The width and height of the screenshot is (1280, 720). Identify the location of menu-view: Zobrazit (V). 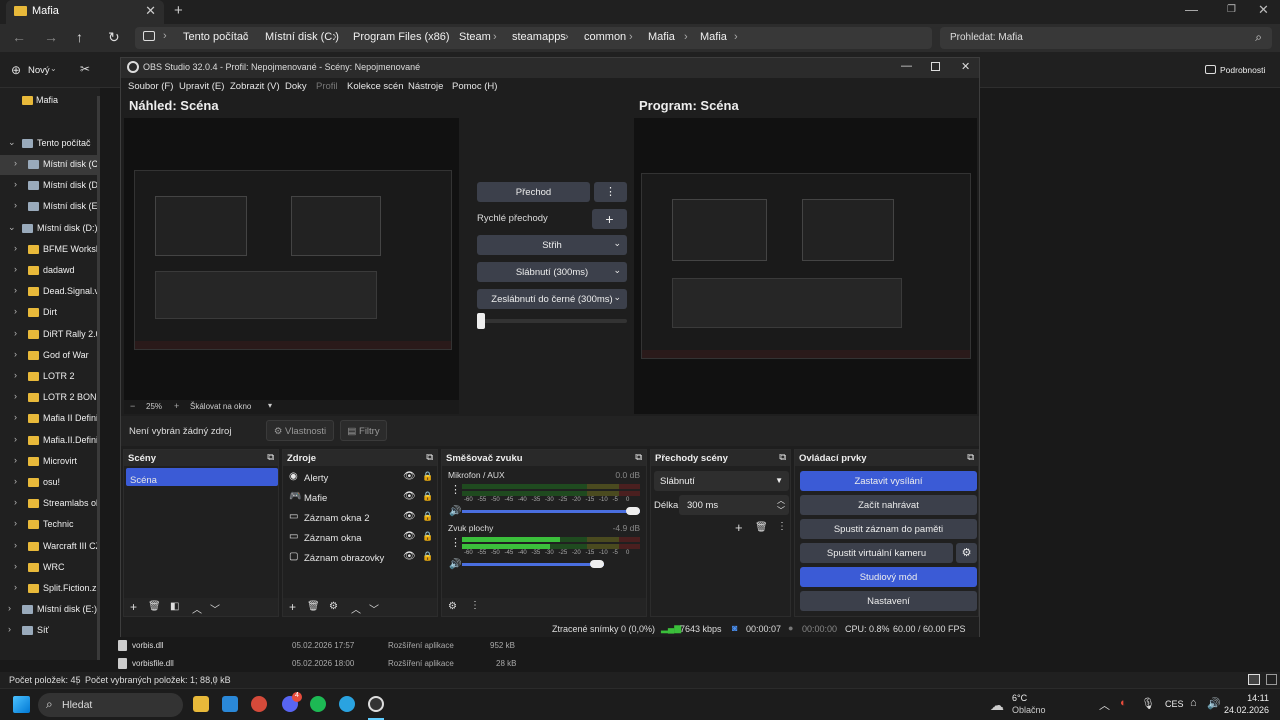
(255, 86).